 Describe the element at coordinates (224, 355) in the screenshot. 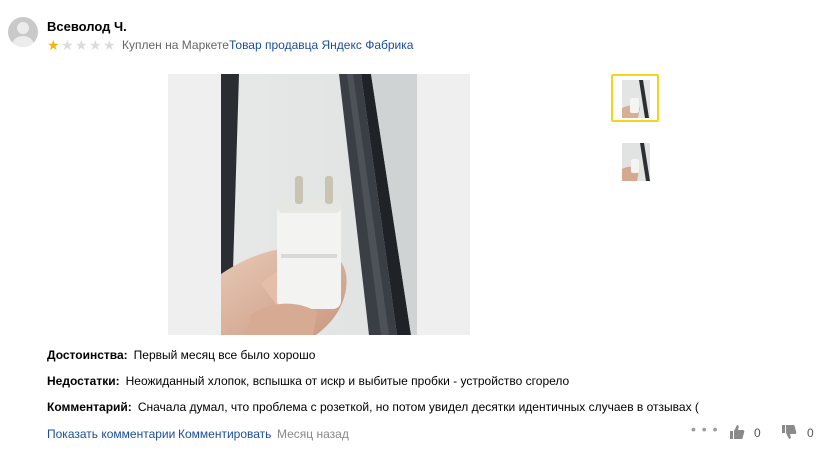

I see `pros-text: Первый месяц все было хорошо` at that location.